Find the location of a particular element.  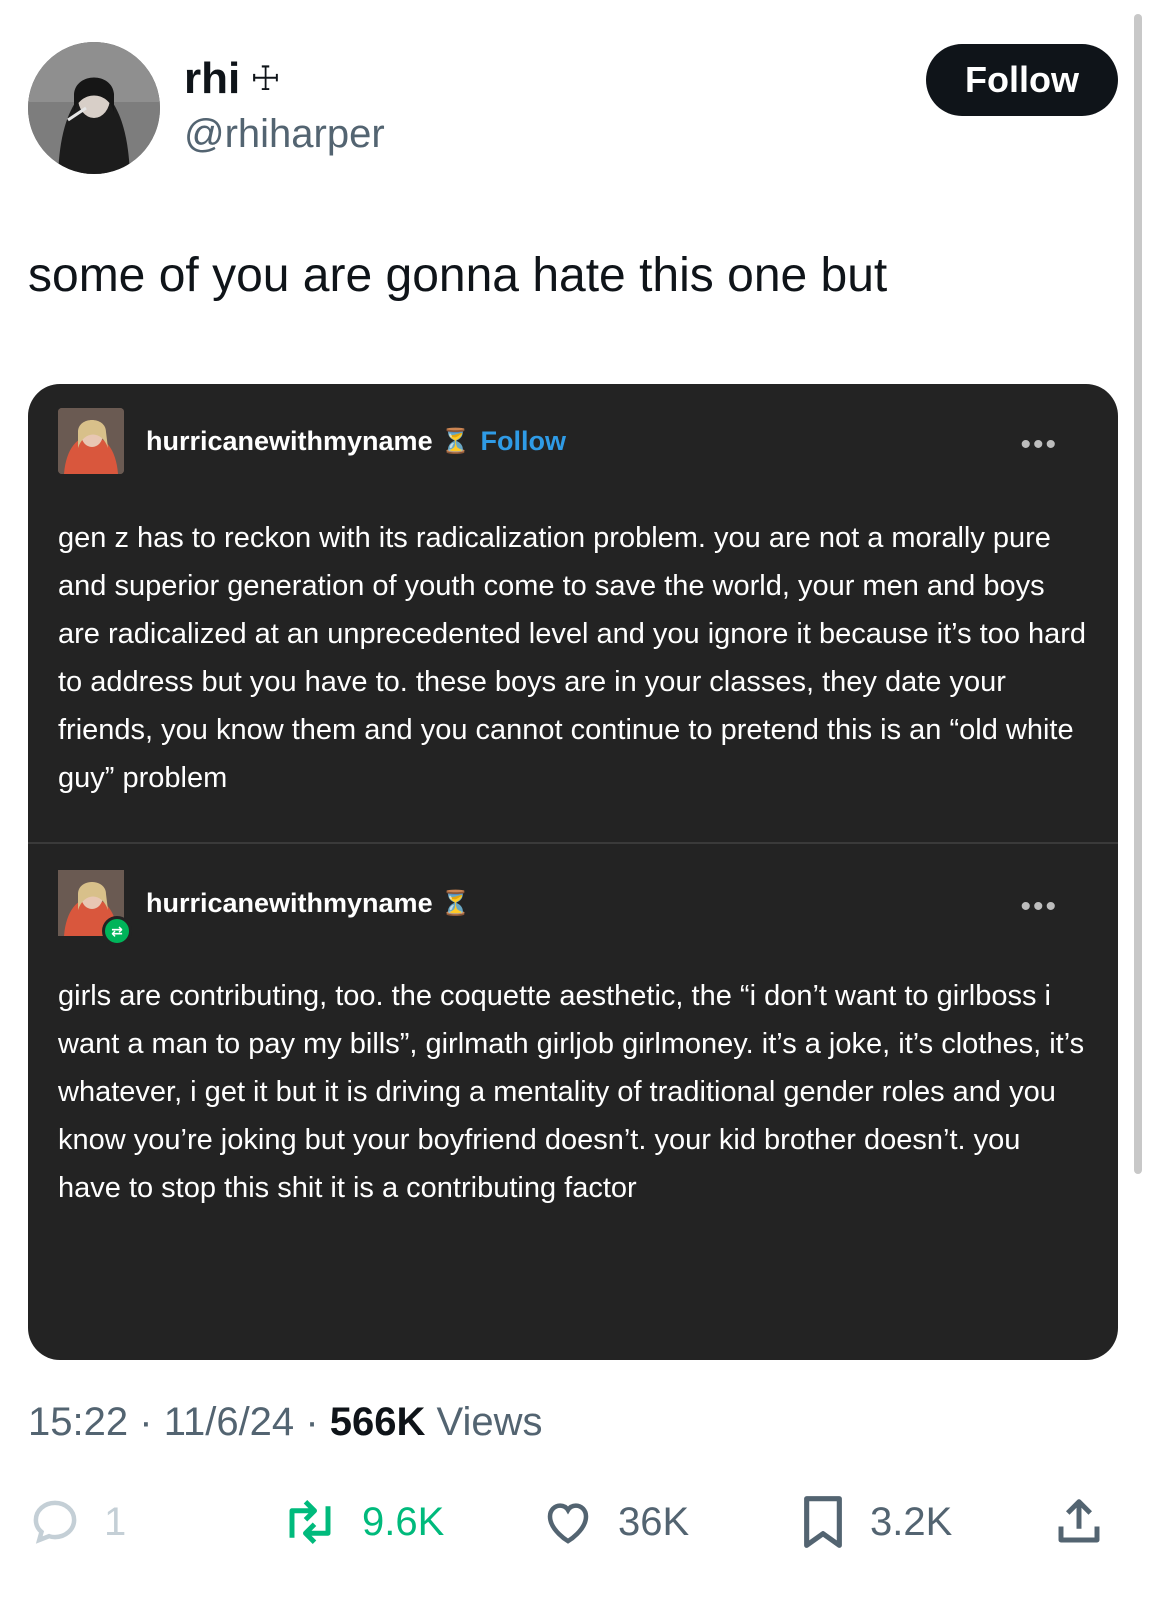

post-header: ⇄ hurricanewithmyname ⏳ is located at coordinates (264, 908).